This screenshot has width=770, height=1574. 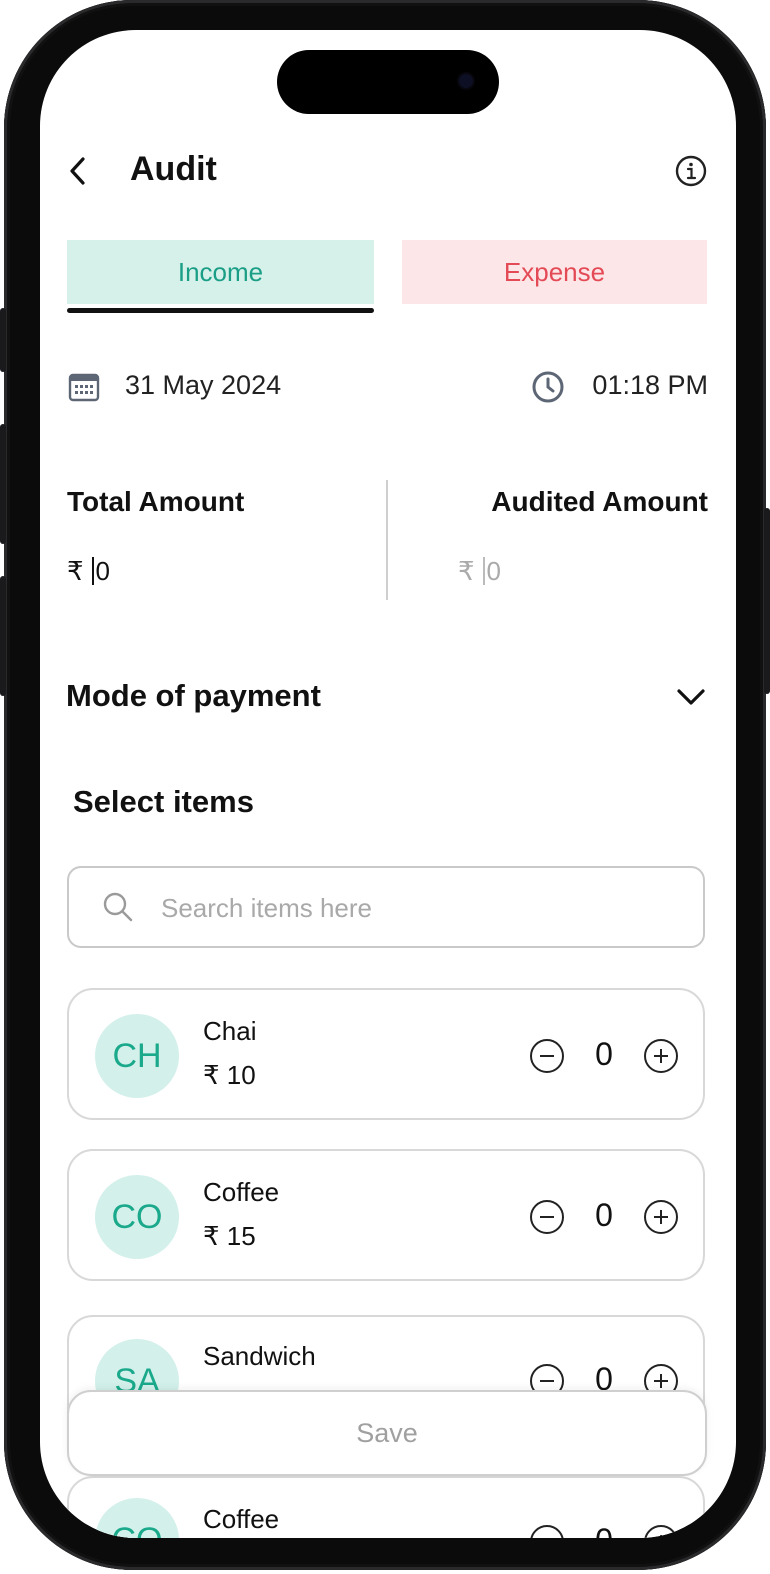 What do you see at coordinates (118, 907) in the screenshot?
I see `search-icon` at bounding box center [118, 907].